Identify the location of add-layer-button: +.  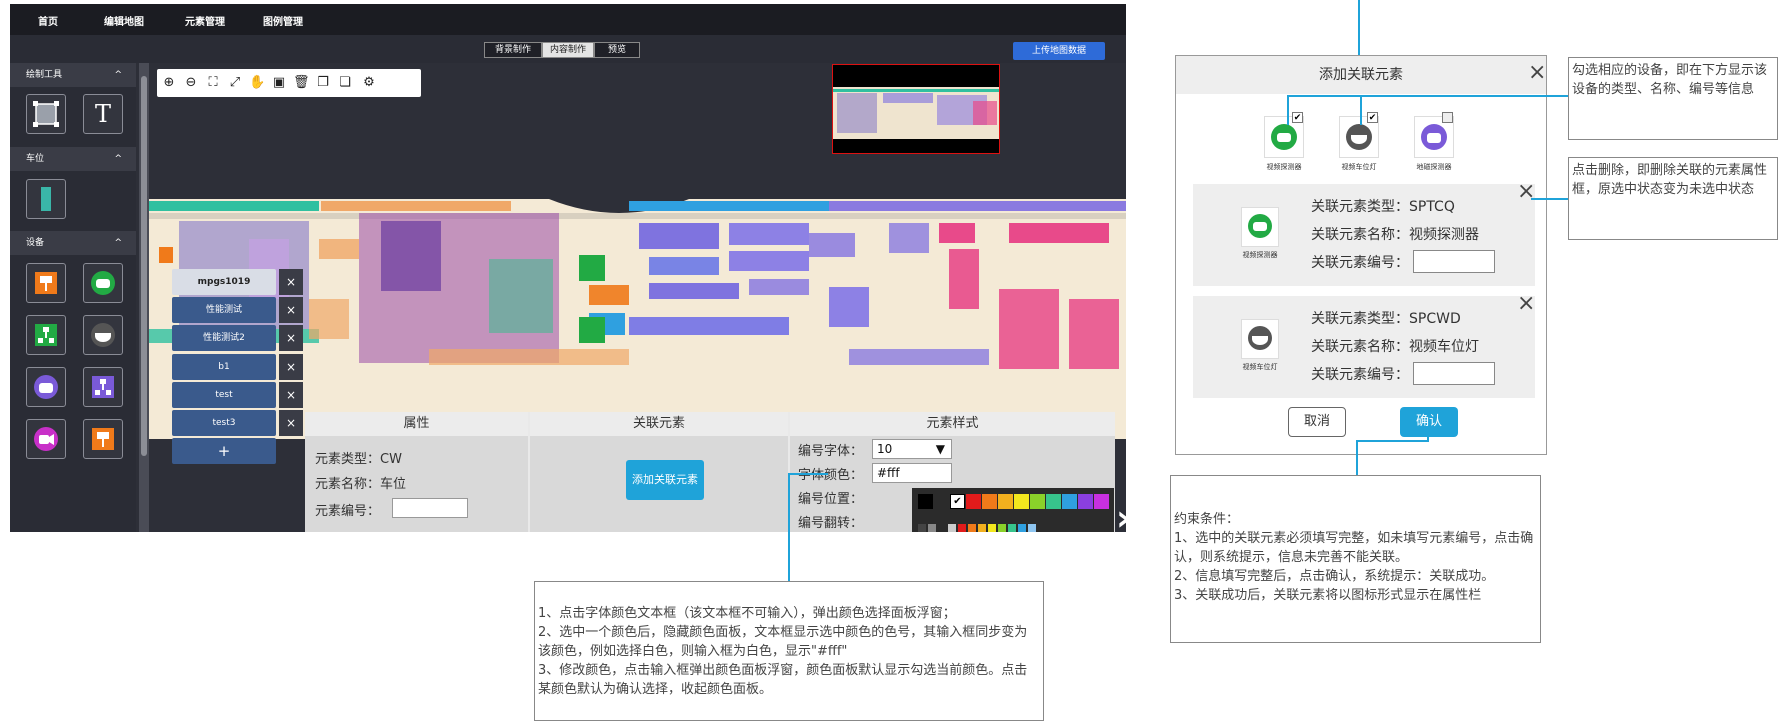
(224, 451).